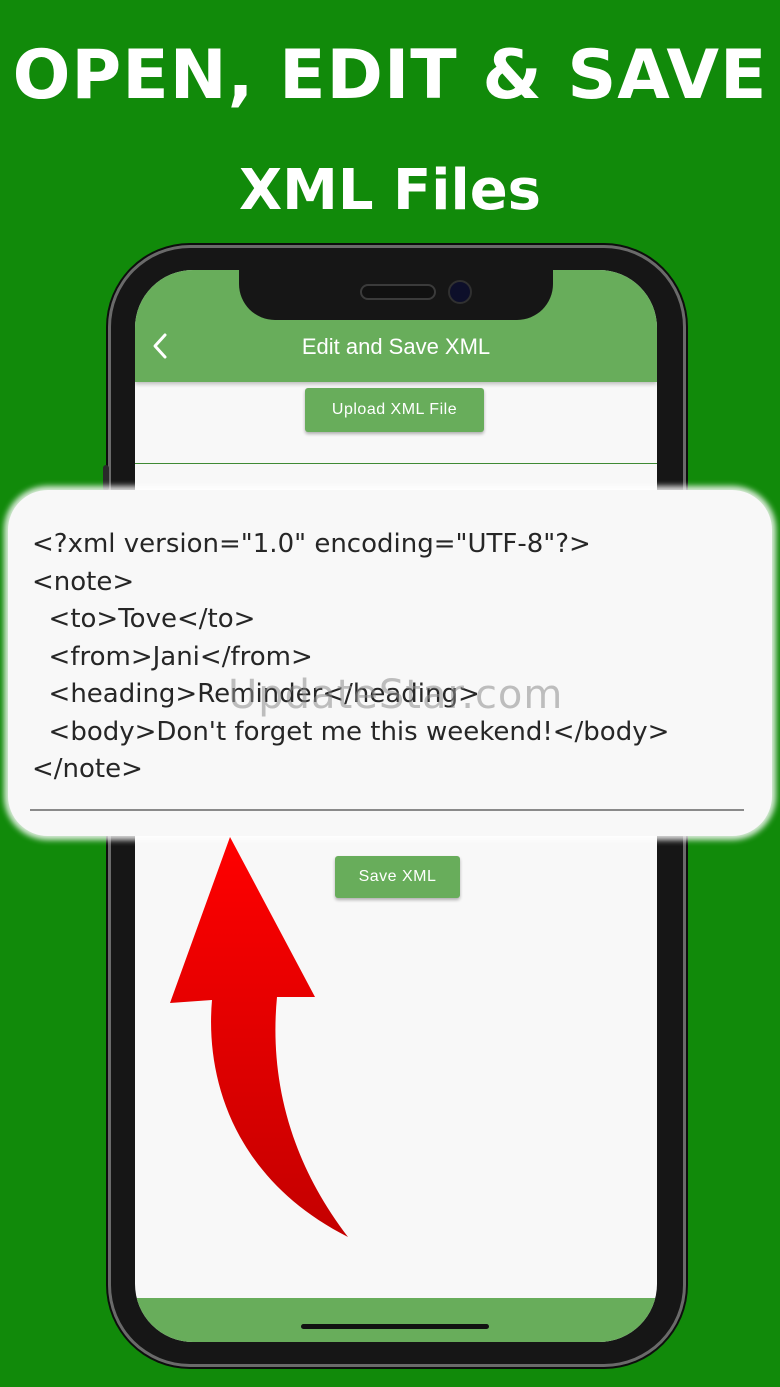 The image size is (780, 1387). I want to click on watermark-text: UpdateStar.com, so click(396, 695).